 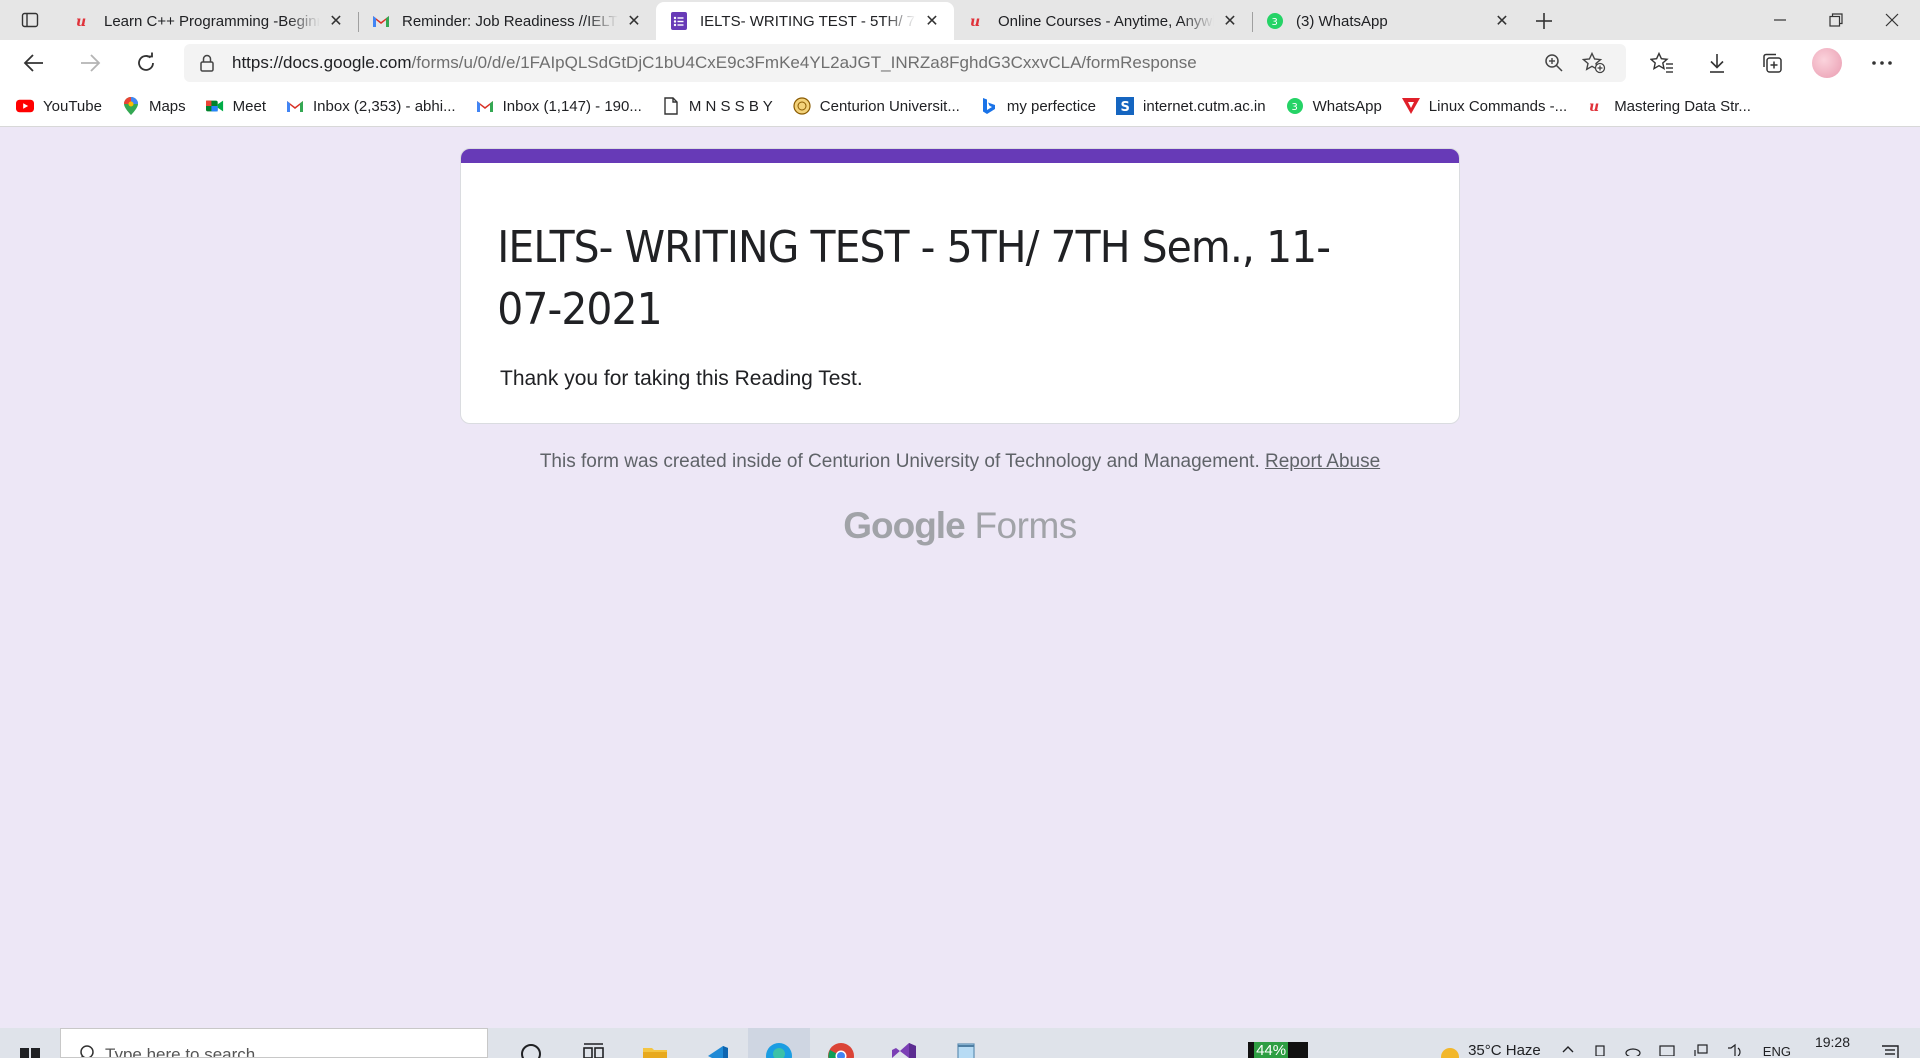 I want to click on tab-actions-button, so click(x=30, y=20).